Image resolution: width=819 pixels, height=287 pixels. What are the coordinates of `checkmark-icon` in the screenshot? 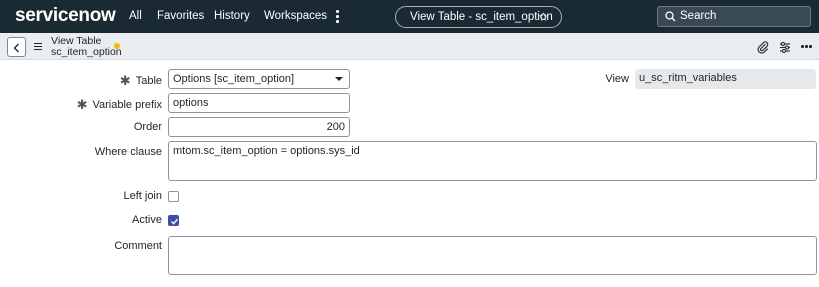 It's located at (175, 221).